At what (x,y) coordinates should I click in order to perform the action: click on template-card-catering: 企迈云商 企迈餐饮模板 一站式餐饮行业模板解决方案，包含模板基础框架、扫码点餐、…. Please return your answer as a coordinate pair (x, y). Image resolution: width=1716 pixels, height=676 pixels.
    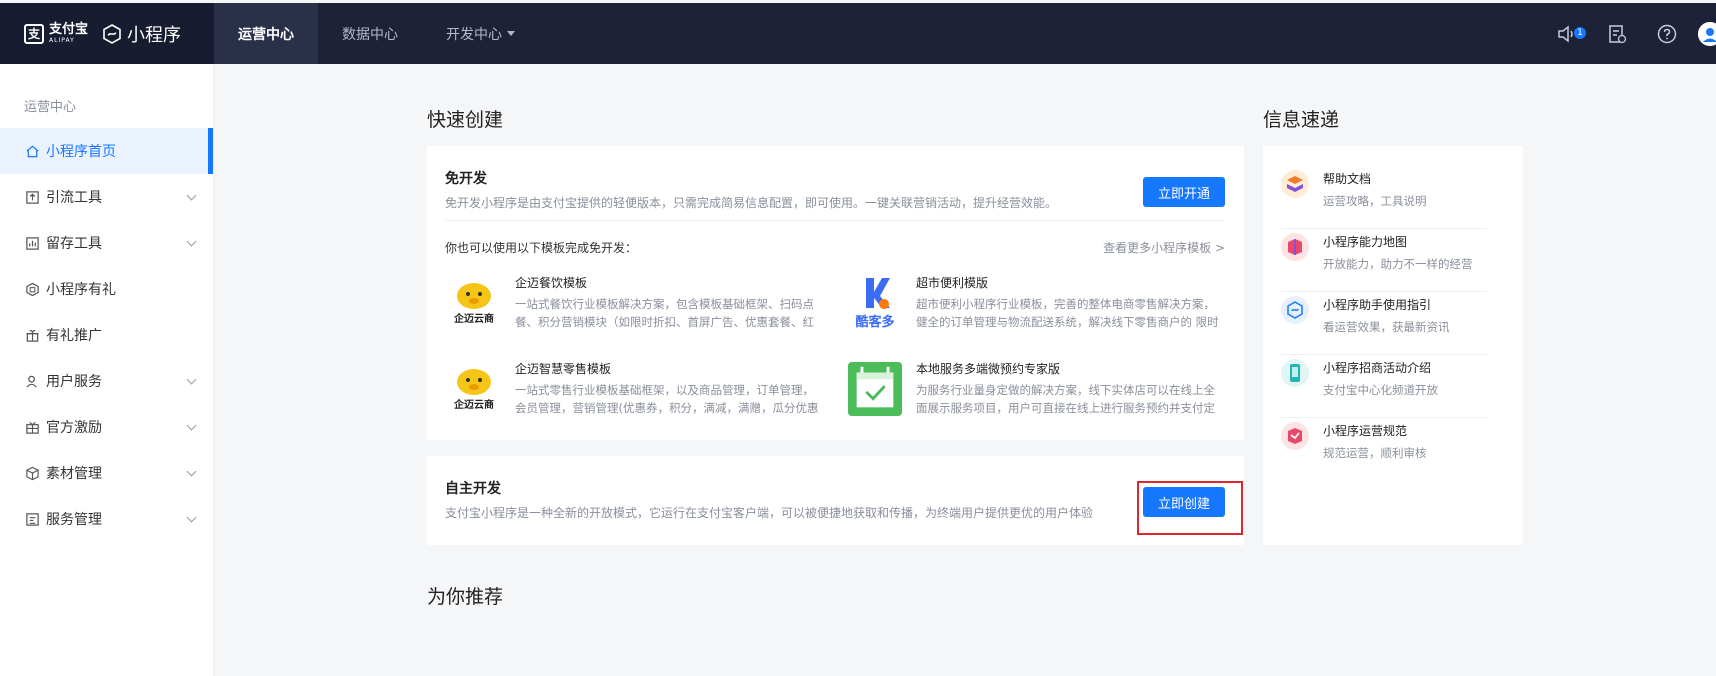
    Looking at the image, I should click on (635, 309).